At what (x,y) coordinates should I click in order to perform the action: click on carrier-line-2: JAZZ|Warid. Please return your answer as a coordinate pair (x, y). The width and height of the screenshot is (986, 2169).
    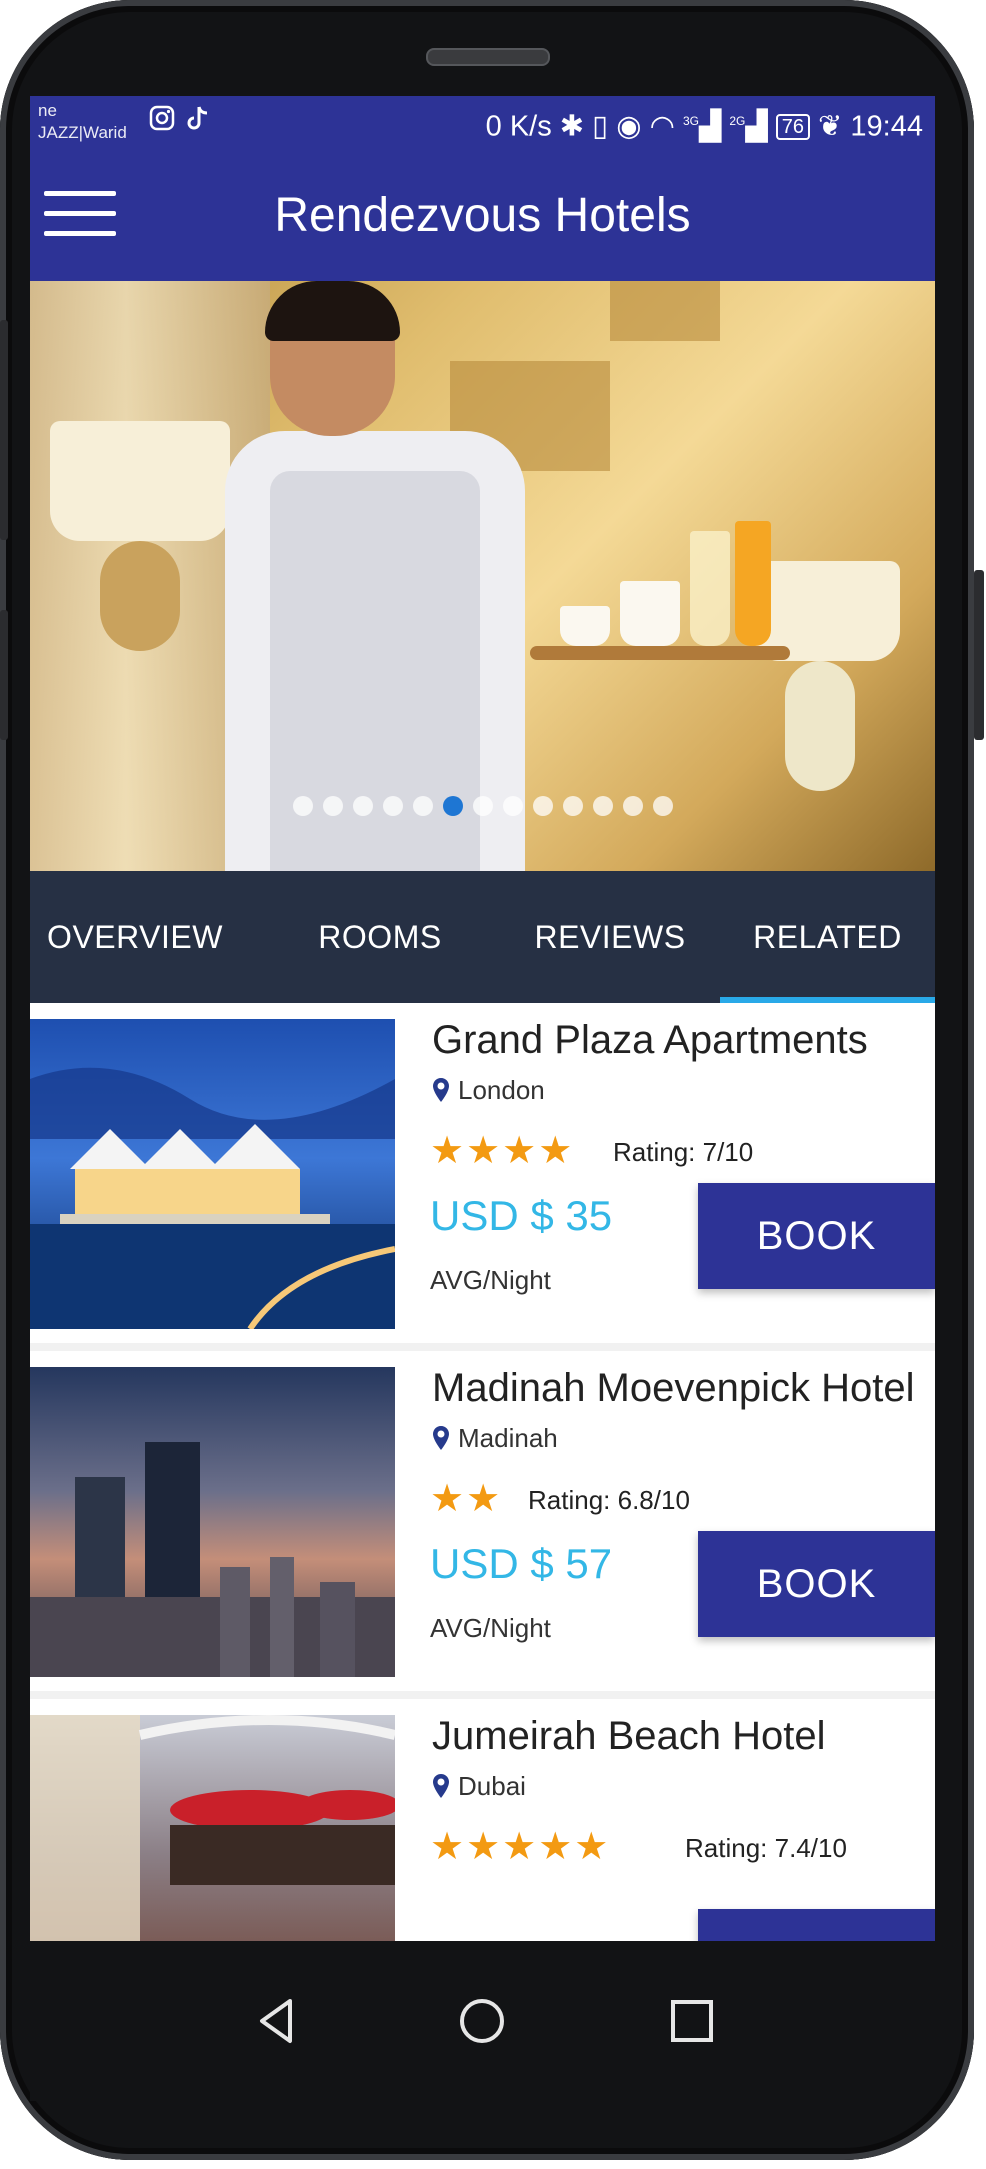
    Looking at the image, I should click on (82, 132).